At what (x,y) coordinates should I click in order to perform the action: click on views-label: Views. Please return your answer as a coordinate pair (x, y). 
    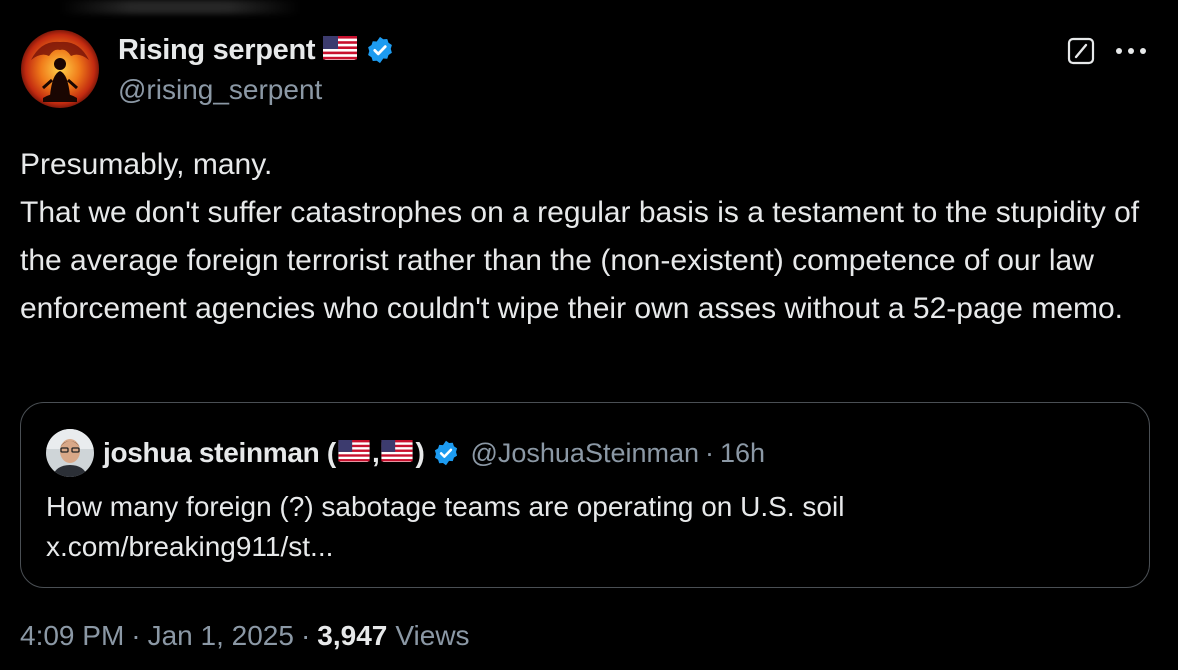
    Looking at the image, I should click on (432, 636).